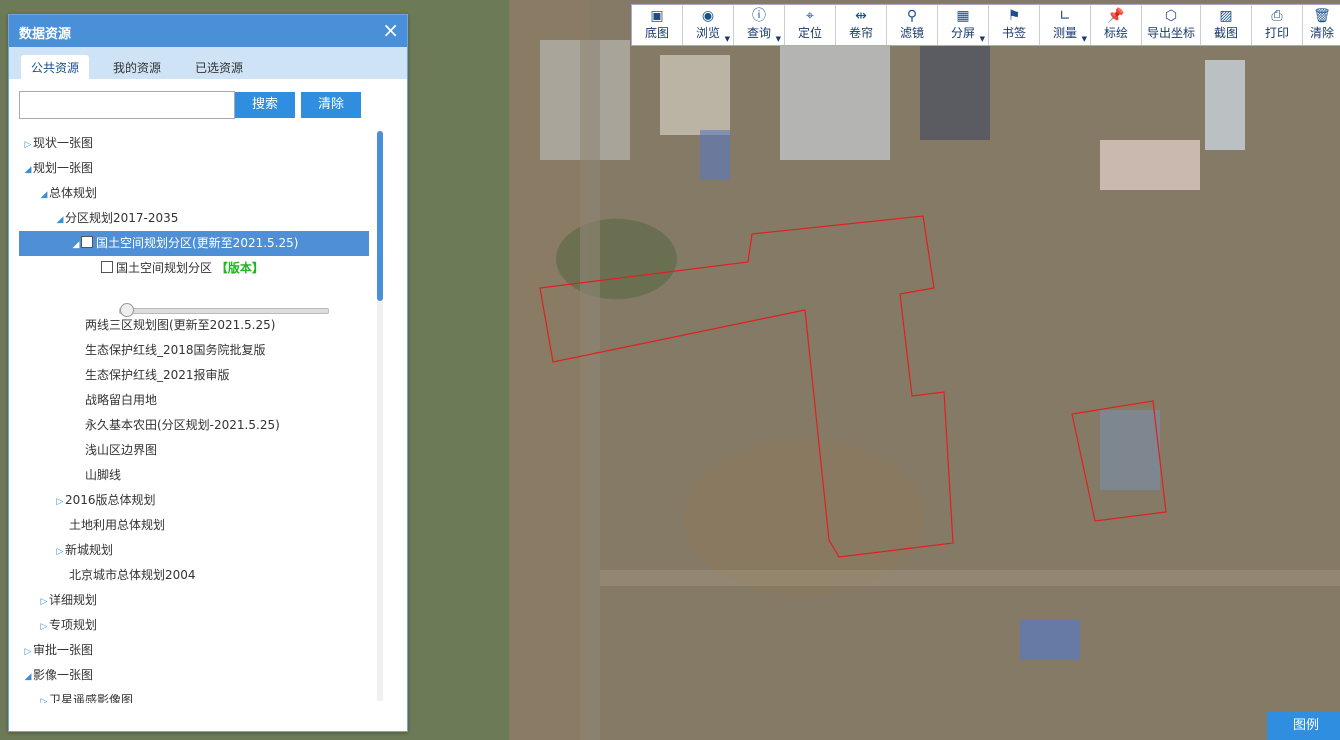 This screenshot has height=740, width=1340. I want to click on export-coords-icon: ⬡, so click(1171, 16).